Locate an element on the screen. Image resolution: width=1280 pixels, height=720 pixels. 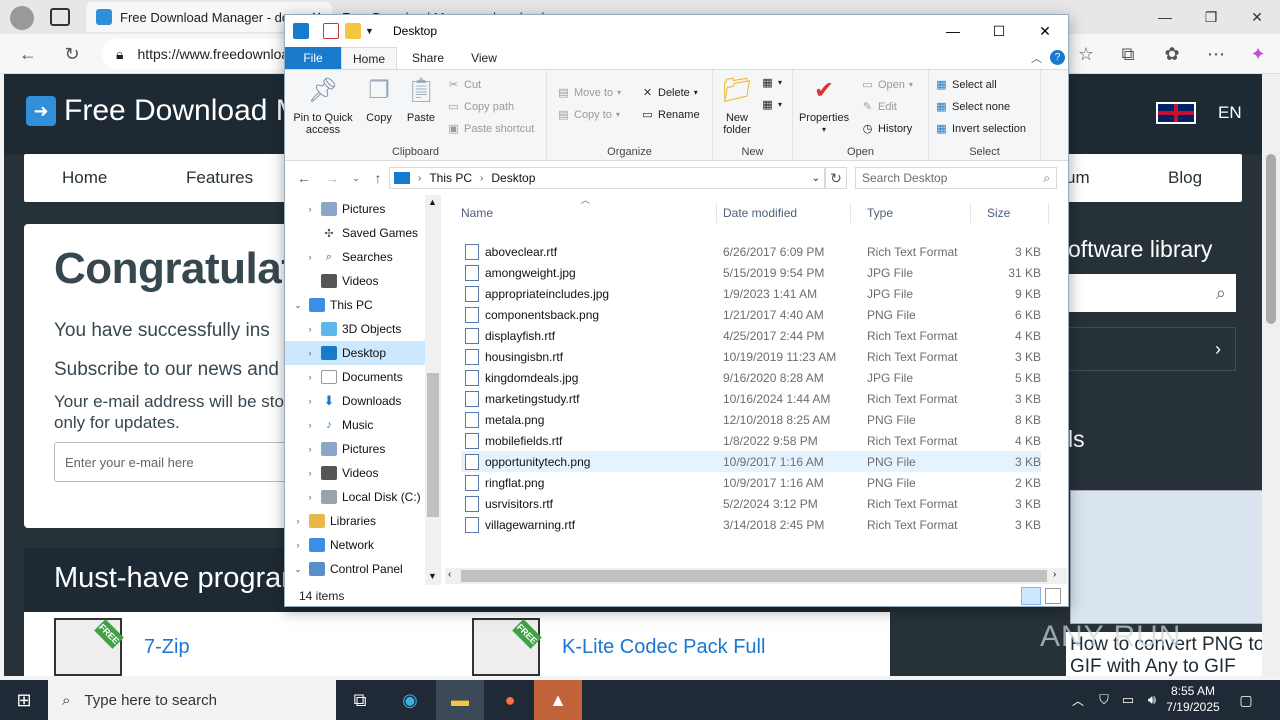
explorer-refresh-icon: ↻ is located at coordinates (836, 178).